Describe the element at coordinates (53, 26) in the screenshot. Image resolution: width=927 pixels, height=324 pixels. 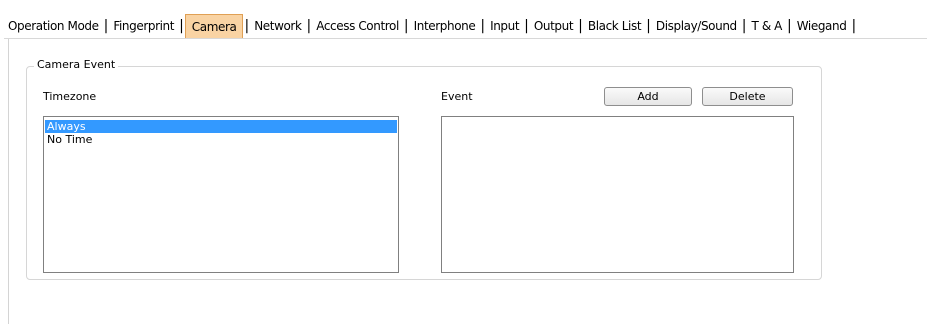
I see `tab-operation-mode: Operation Mode` at that location.